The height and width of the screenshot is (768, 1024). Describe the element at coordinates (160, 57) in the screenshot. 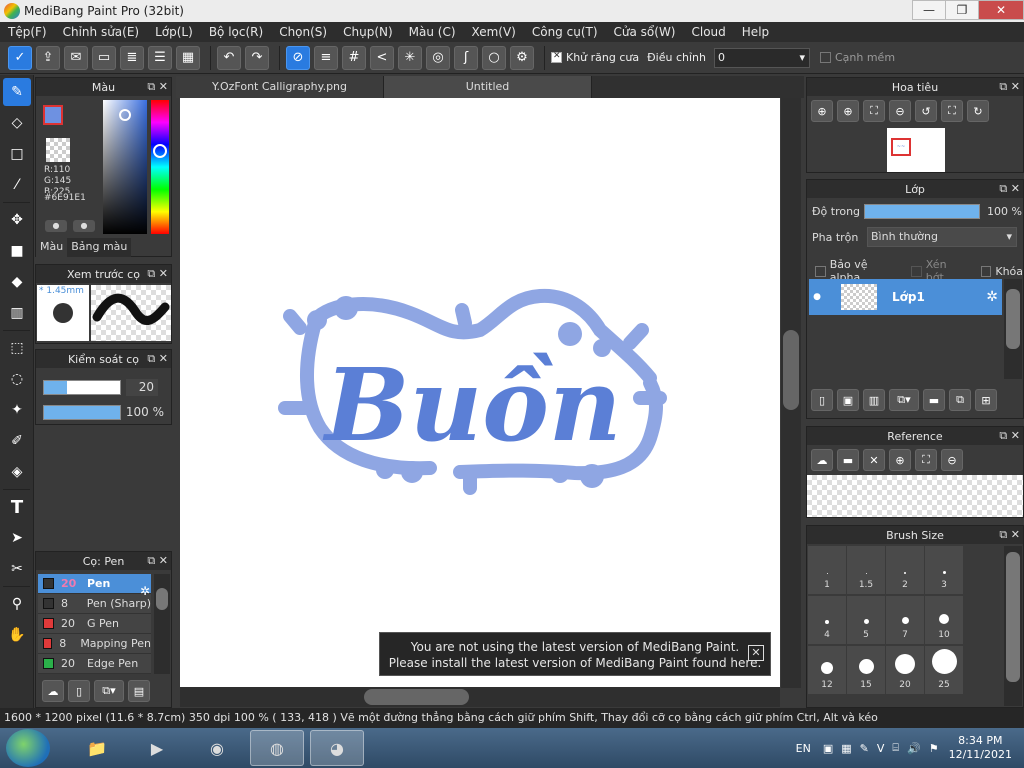

I see `list-icon: ☰` at that location.